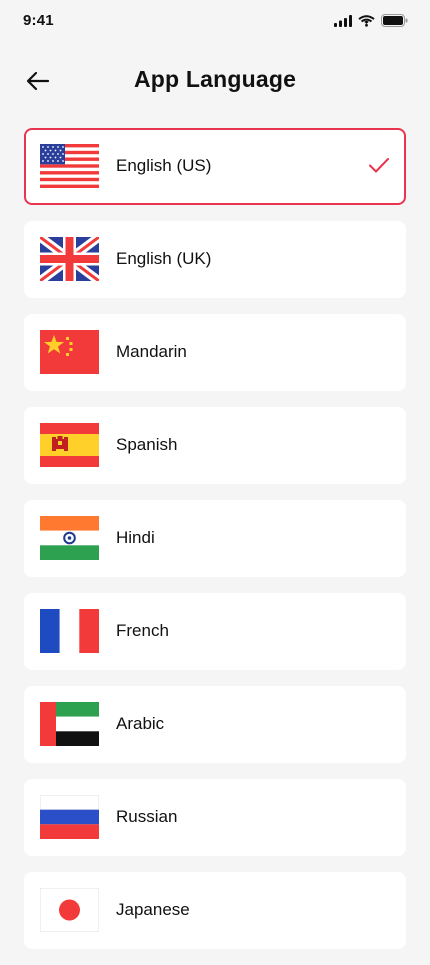 This screenshot has height=965, width=430. I want to click on language-label: French, so click(142, 630).